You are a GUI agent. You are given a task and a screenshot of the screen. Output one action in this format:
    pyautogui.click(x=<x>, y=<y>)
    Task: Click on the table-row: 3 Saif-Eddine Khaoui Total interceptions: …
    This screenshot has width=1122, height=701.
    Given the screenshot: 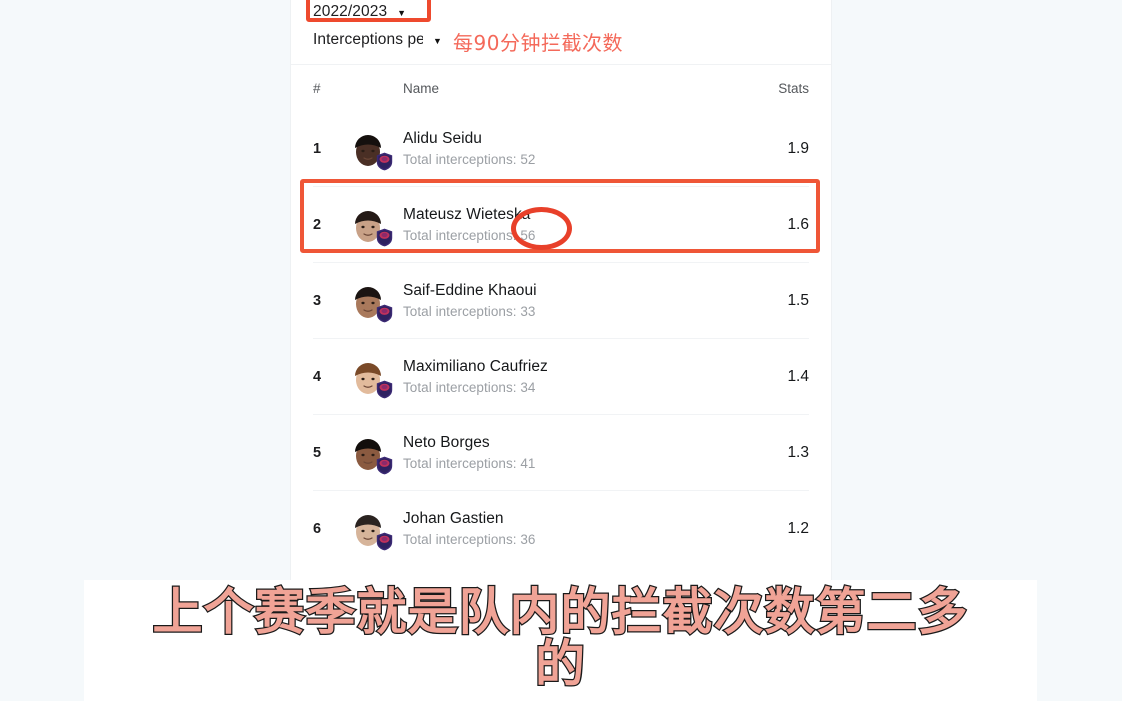 What is the action you would take?
    pyautogui.click(x=561, y=300)
    